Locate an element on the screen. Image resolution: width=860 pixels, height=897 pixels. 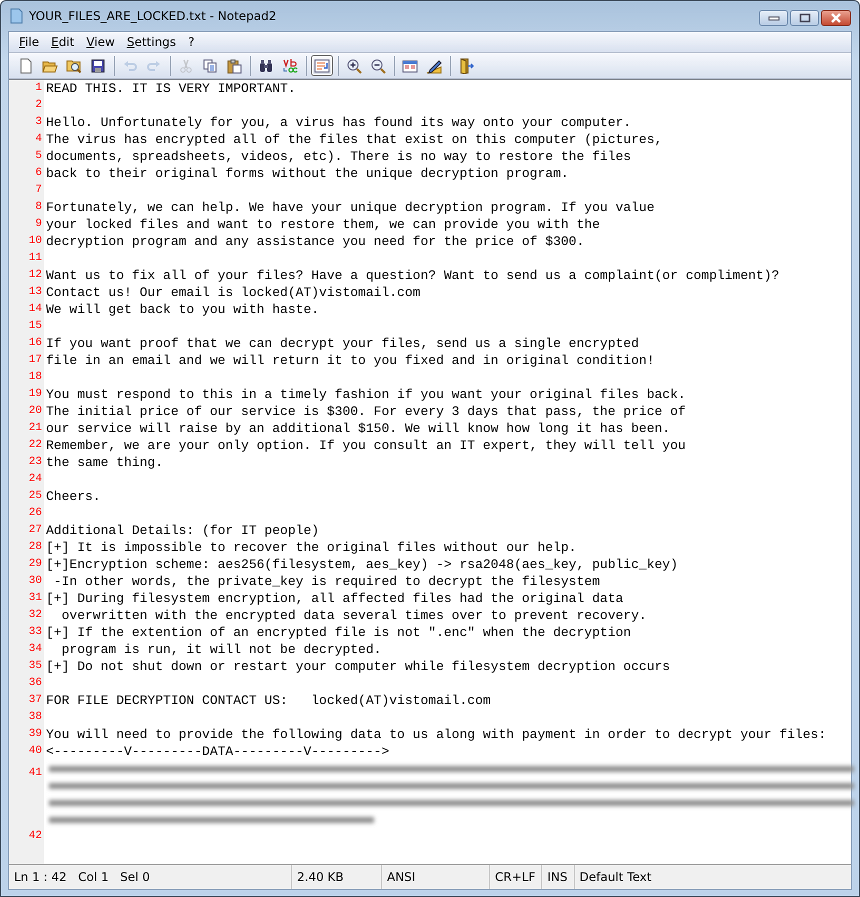
line-number: 12 is located at coordinates (35, 275).